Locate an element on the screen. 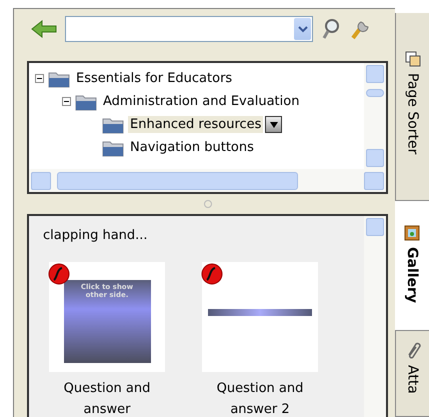  pages-icon is located at coordinates (412, 59).